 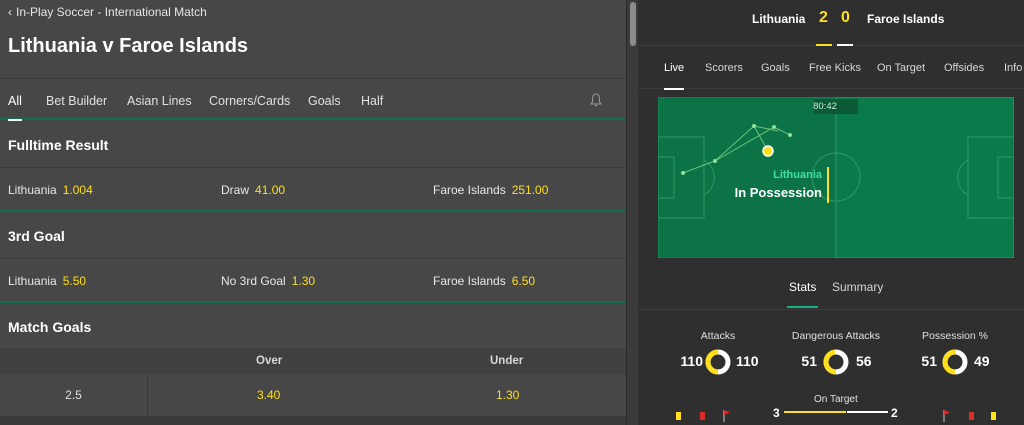 I want to click on stat-dangerous-attacks: Dangerous Attacks 51 56, so click(x=836, y=352).